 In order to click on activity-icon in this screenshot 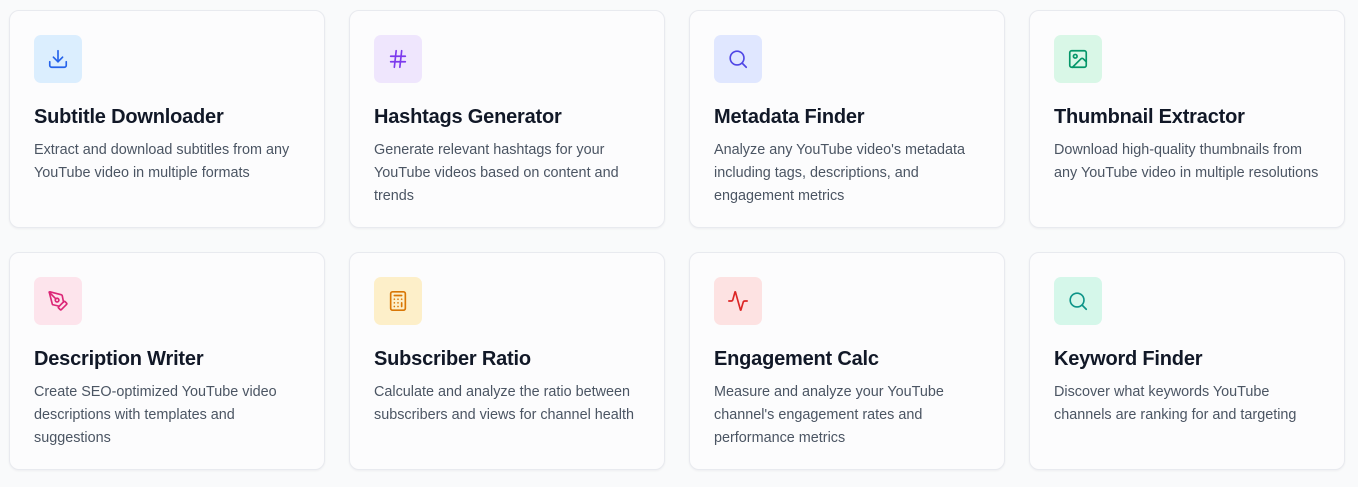, I will do `click(738, 301)`.